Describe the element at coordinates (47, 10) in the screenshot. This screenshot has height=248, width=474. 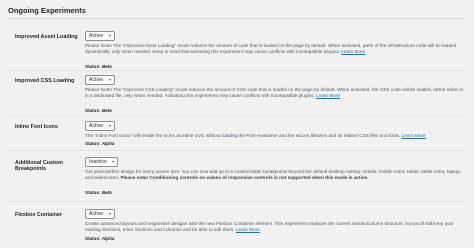
I see `section-title: Ongoing Experiments` at that location.